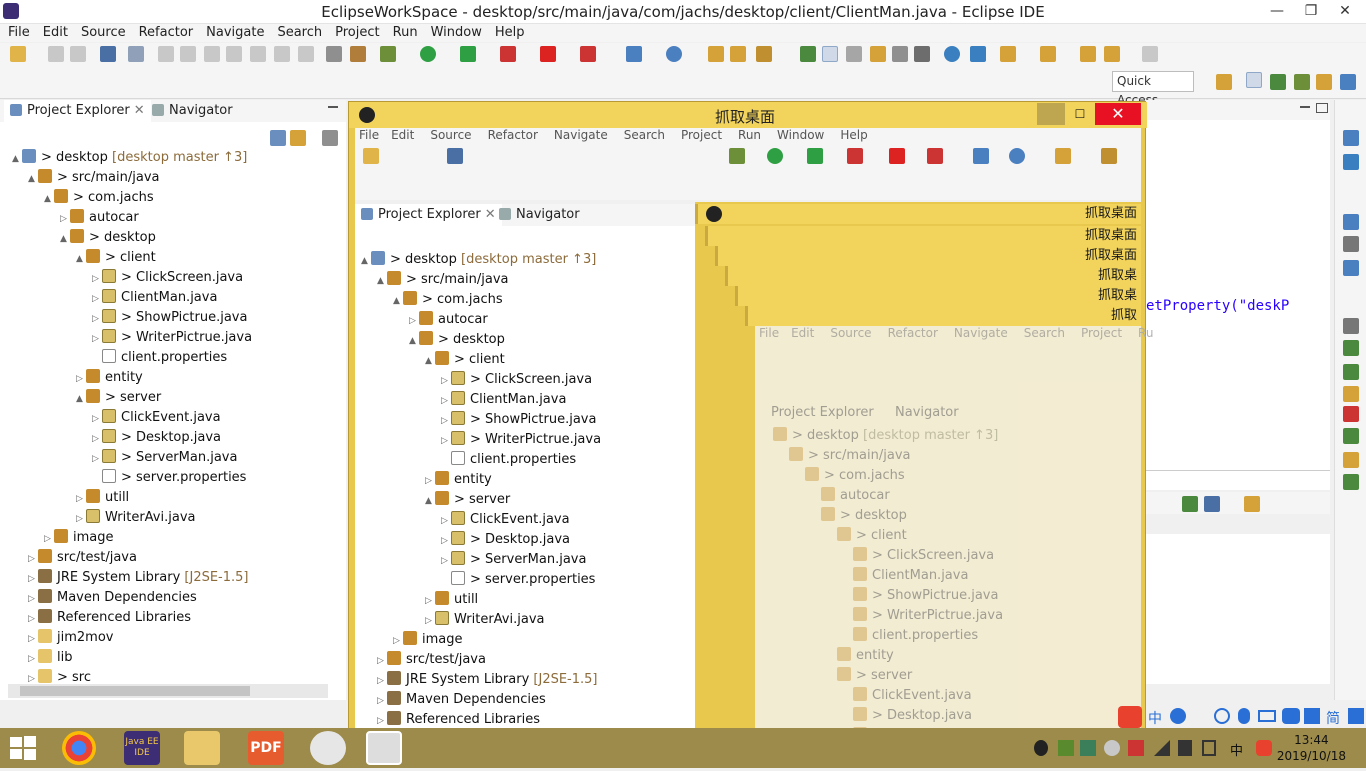 The width and height of the screenshot is (1366, 771). What do you see at coordinates (1351, 244) in the screenshot?
I see `properties-icon` at bounding box center [1351, 244].